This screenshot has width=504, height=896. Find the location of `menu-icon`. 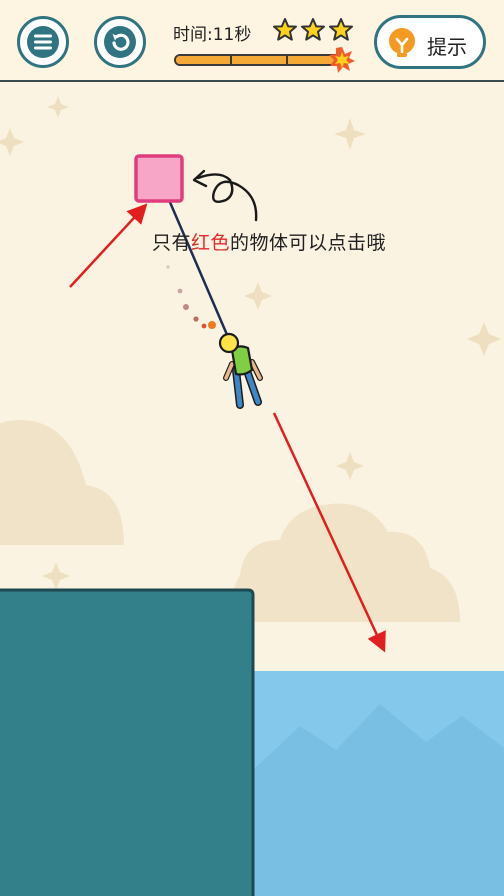

menu-icon is located at coordinates (43, 42).